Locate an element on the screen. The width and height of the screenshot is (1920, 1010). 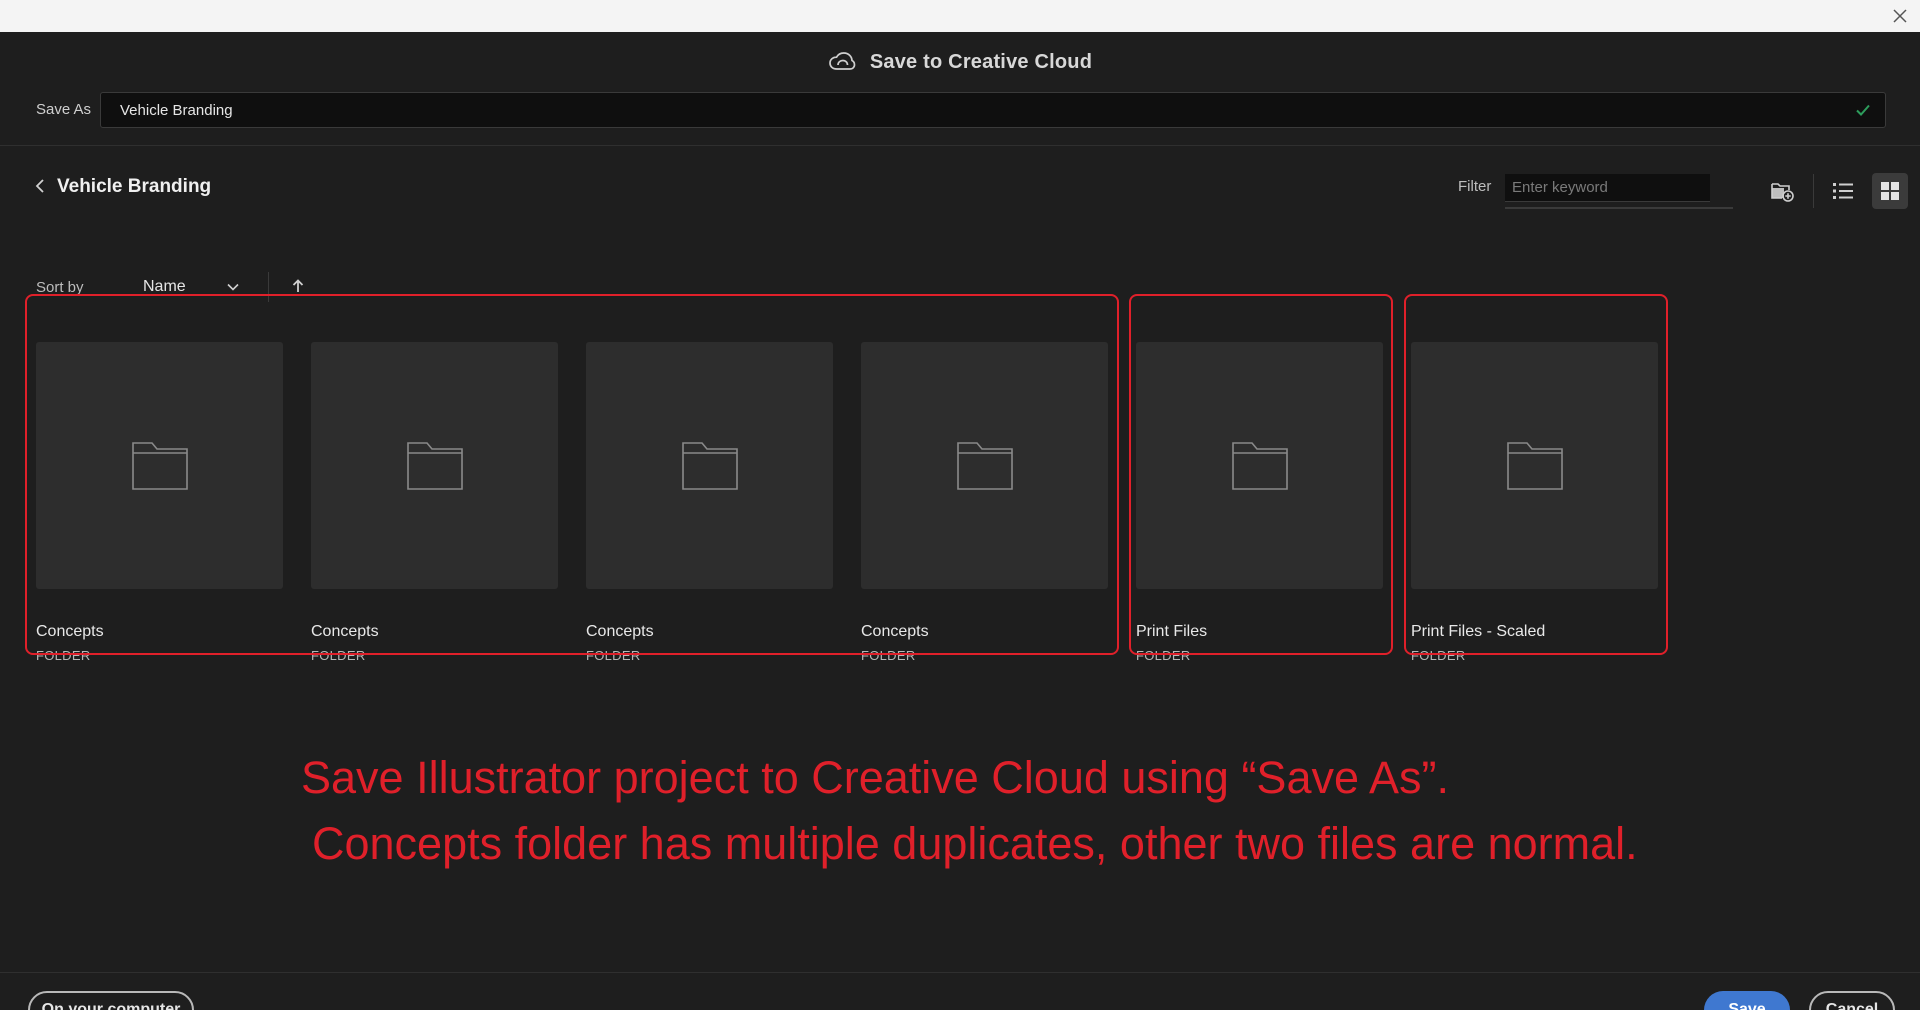
grid-view-button is located at coordinates (1890, 191).